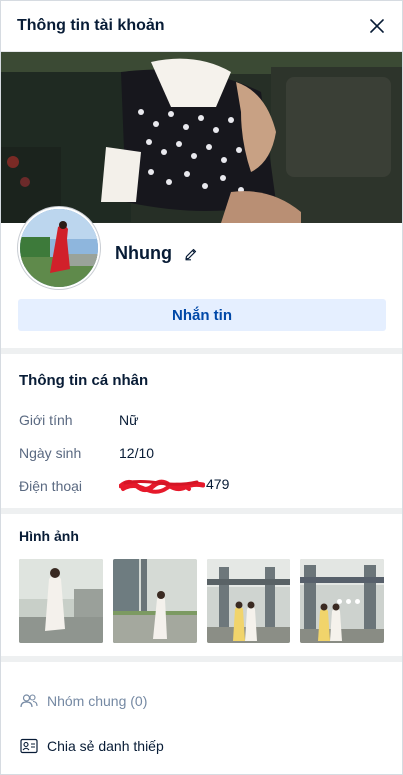  I want to click on menu-item-common-groups: Nhóm chung (0), so click(201, 700).